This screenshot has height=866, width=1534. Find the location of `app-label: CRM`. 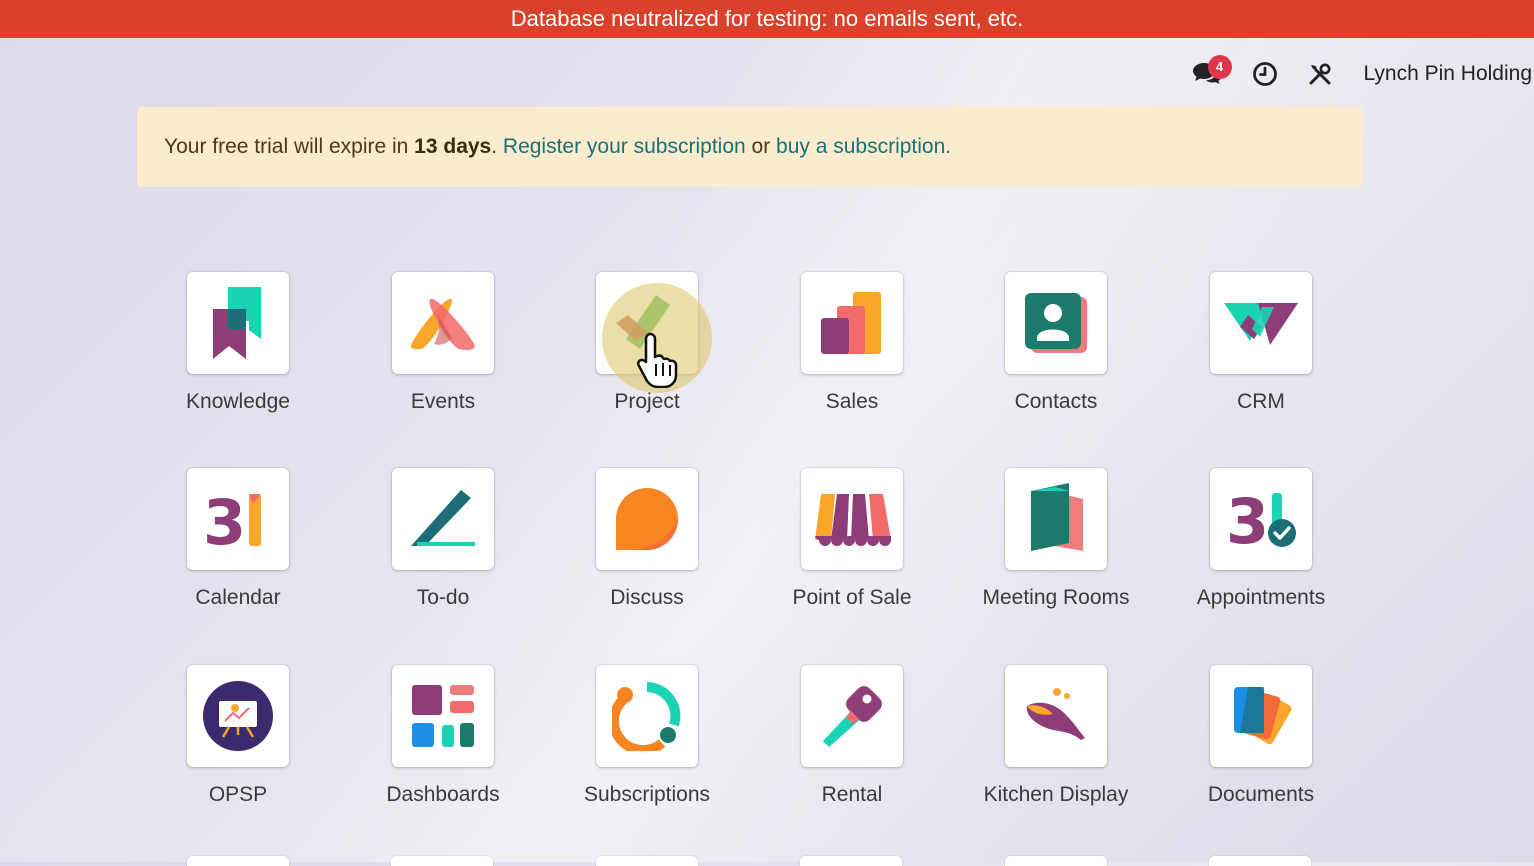

app-label: CRM is located at coordinates (1261, 402).